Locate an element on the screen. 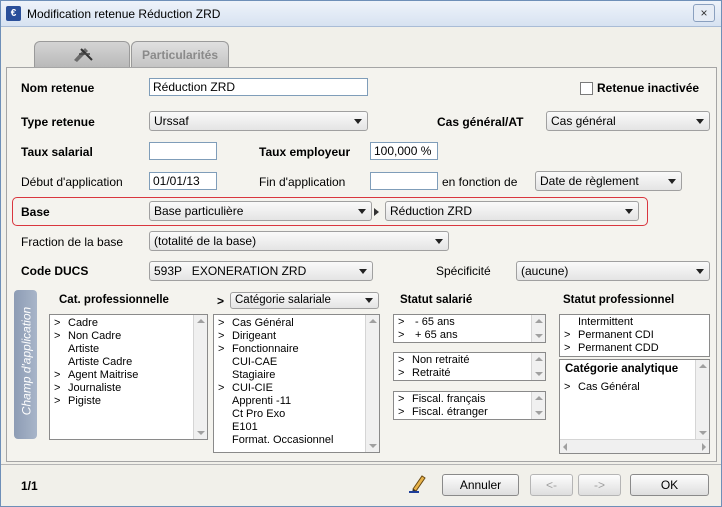 Image resolution: width=722 pixels, height=507 pixels. en-fonction-de-value: Date de règlement is located at coordinates (589, 181).